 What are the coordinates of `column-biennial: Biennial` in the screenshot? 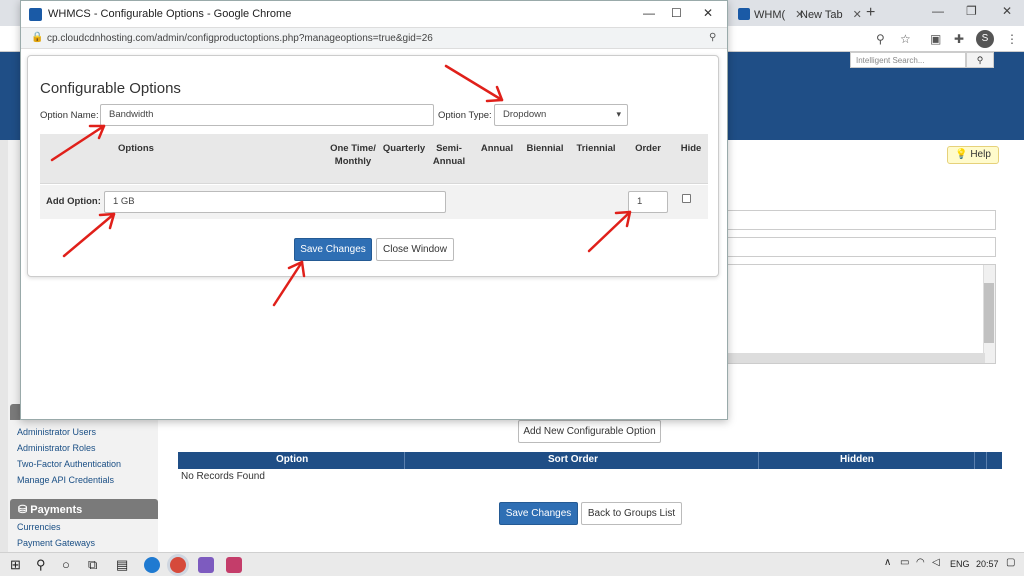 It's located at (545, 148).